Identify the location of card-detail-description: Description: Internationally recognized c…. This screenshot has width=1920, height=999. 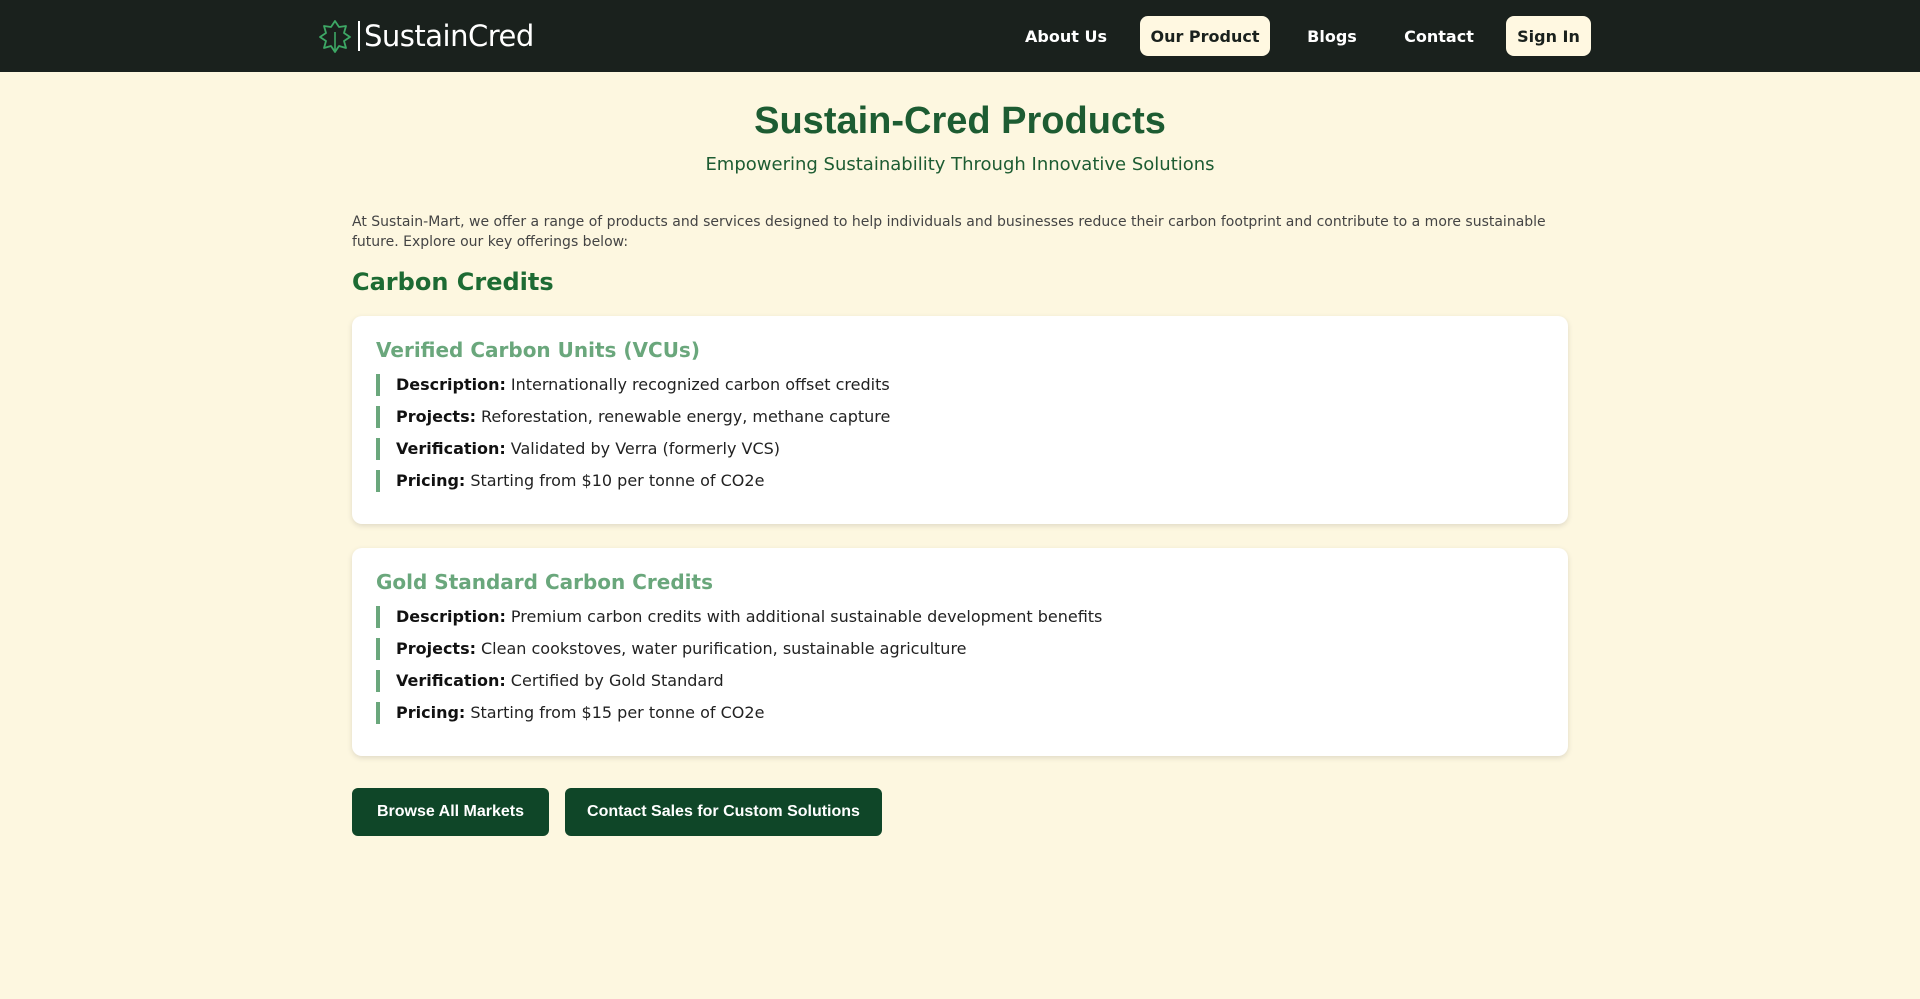
(960, 385).